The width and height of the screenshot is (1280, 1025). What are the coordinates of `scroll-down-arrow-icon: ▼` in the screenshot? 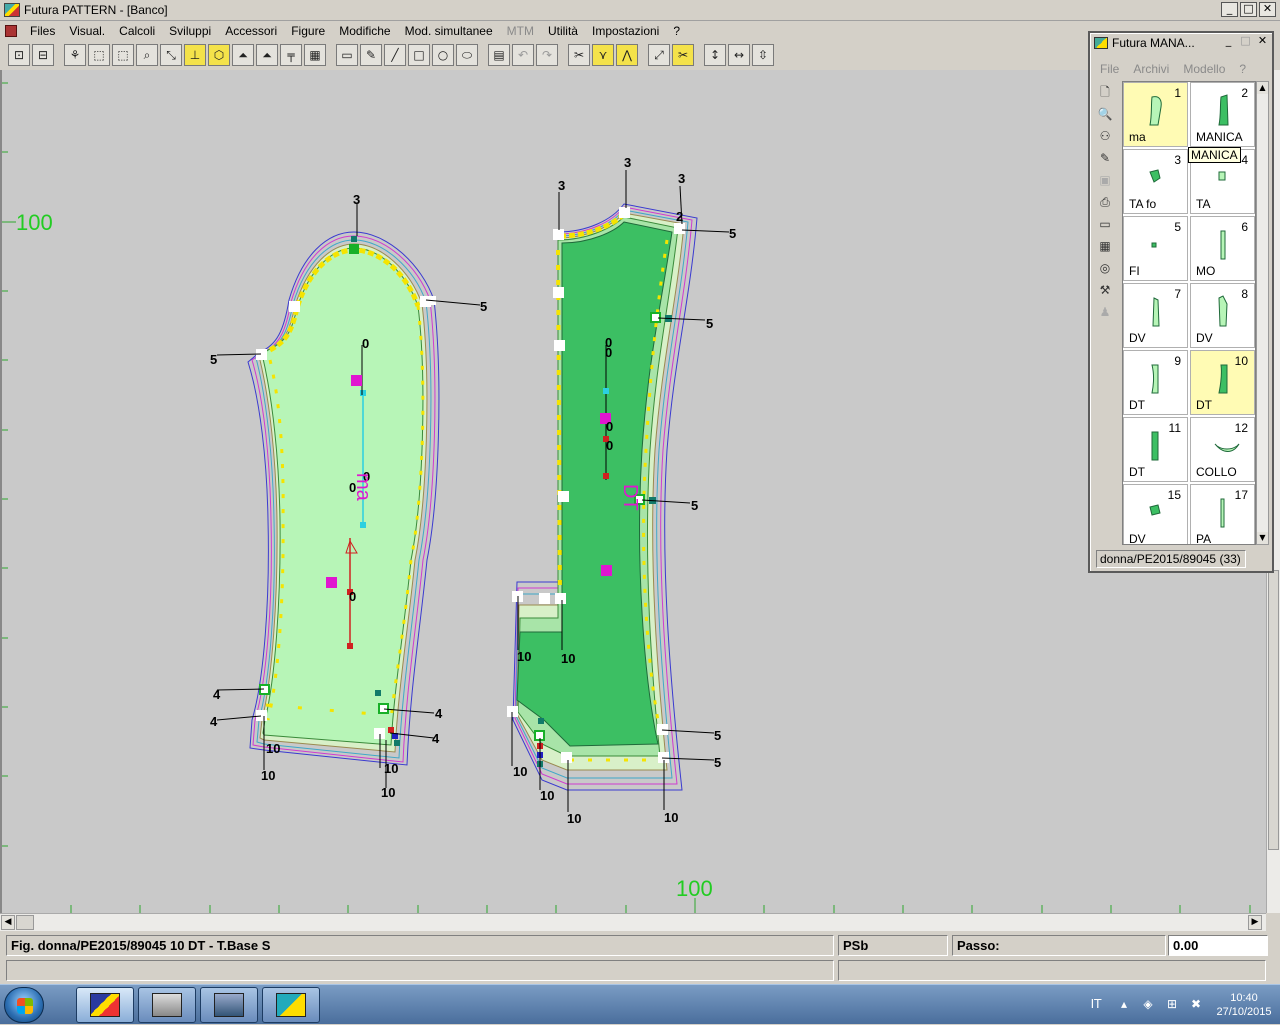 It's located at (1262, 538).